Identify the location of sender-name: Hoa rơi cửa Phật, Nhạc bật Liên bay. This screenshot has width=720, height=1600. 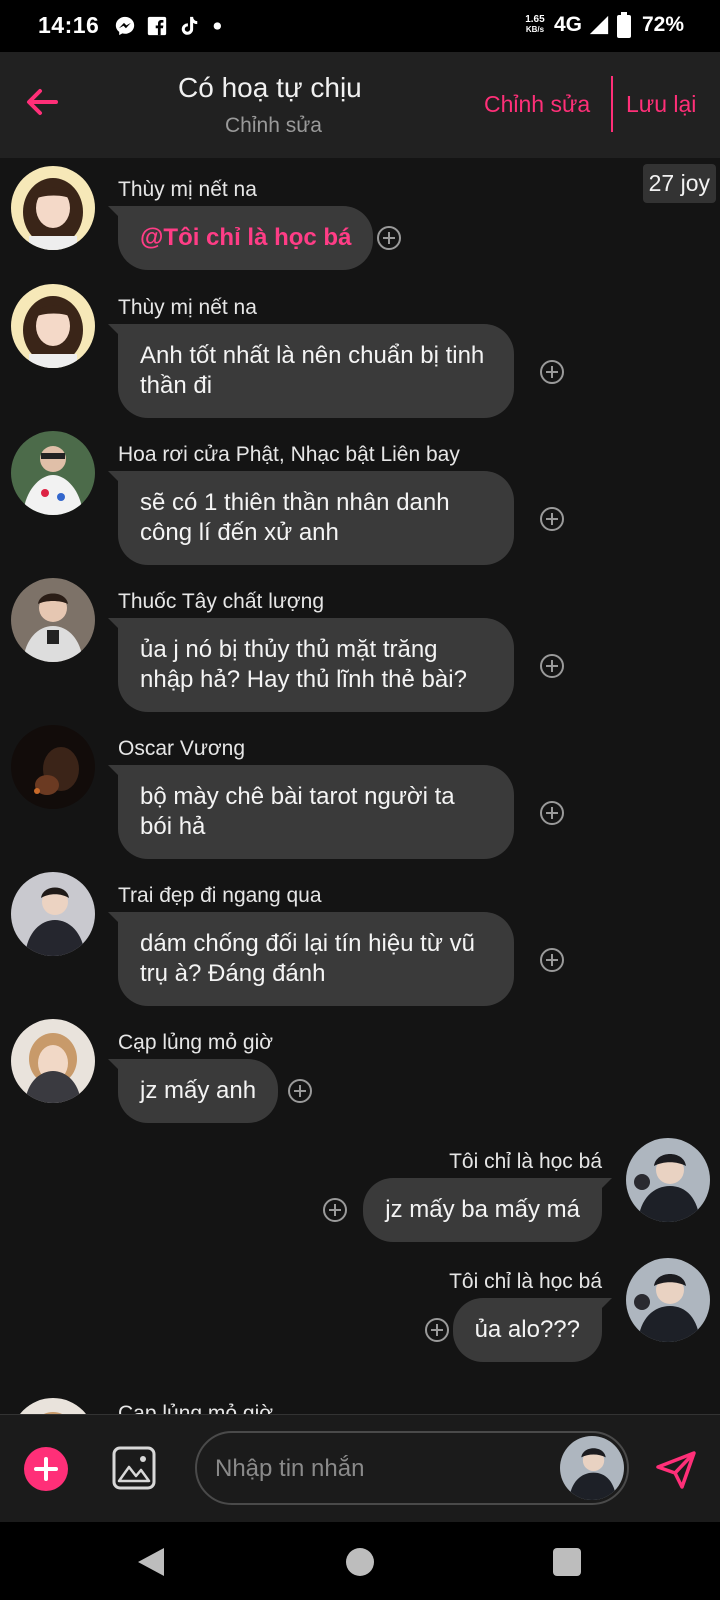
(289, 454).